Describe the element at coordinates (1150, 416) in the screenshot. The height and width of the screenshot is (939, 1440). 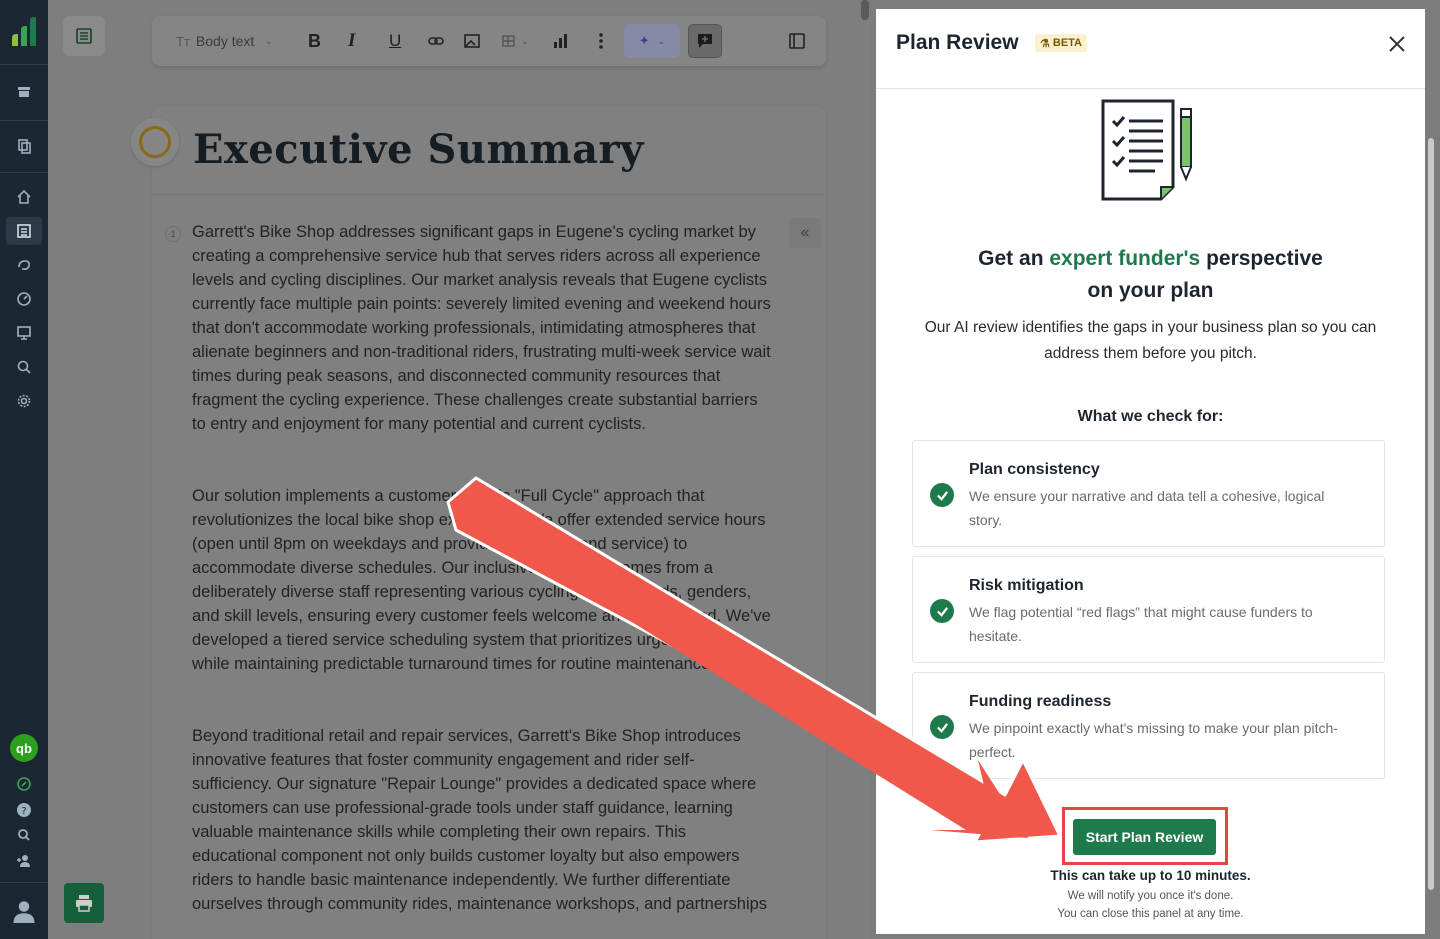
I see `checks-heading: What we check for:` at that location.